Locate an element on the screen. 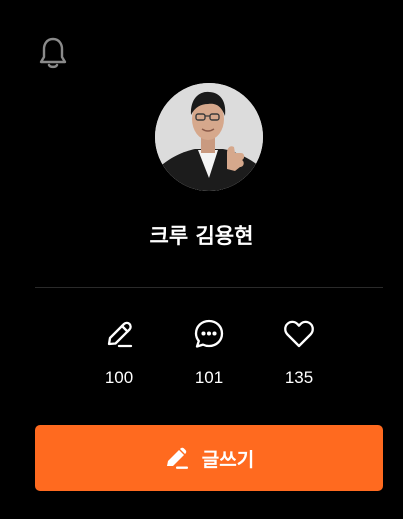 This screenshot has height=519, width=403. write-post-button: 글쓰기 is located at coordinates (209, 458).